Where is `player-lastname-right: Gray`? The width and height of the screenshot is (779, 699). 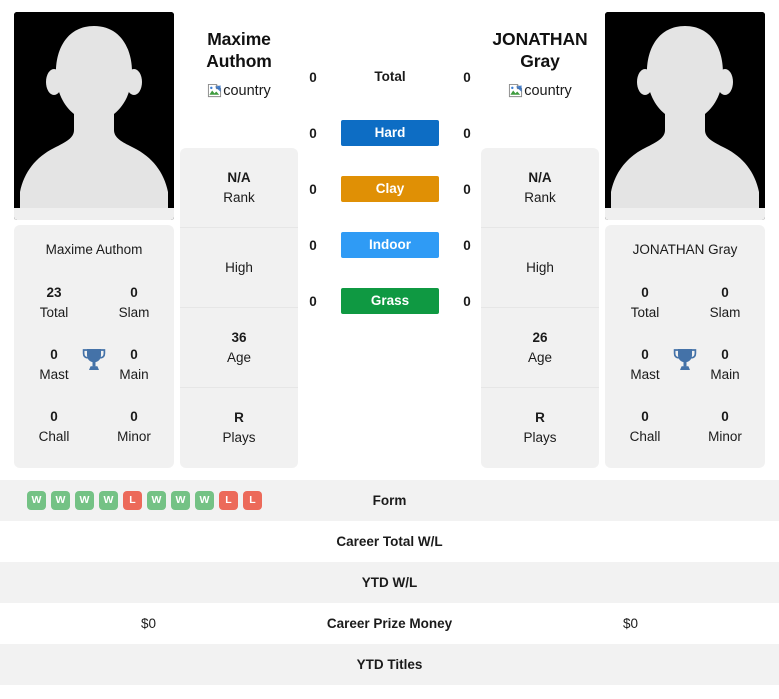
player-lastname-right: Gray is located at coordinates (540, 61).